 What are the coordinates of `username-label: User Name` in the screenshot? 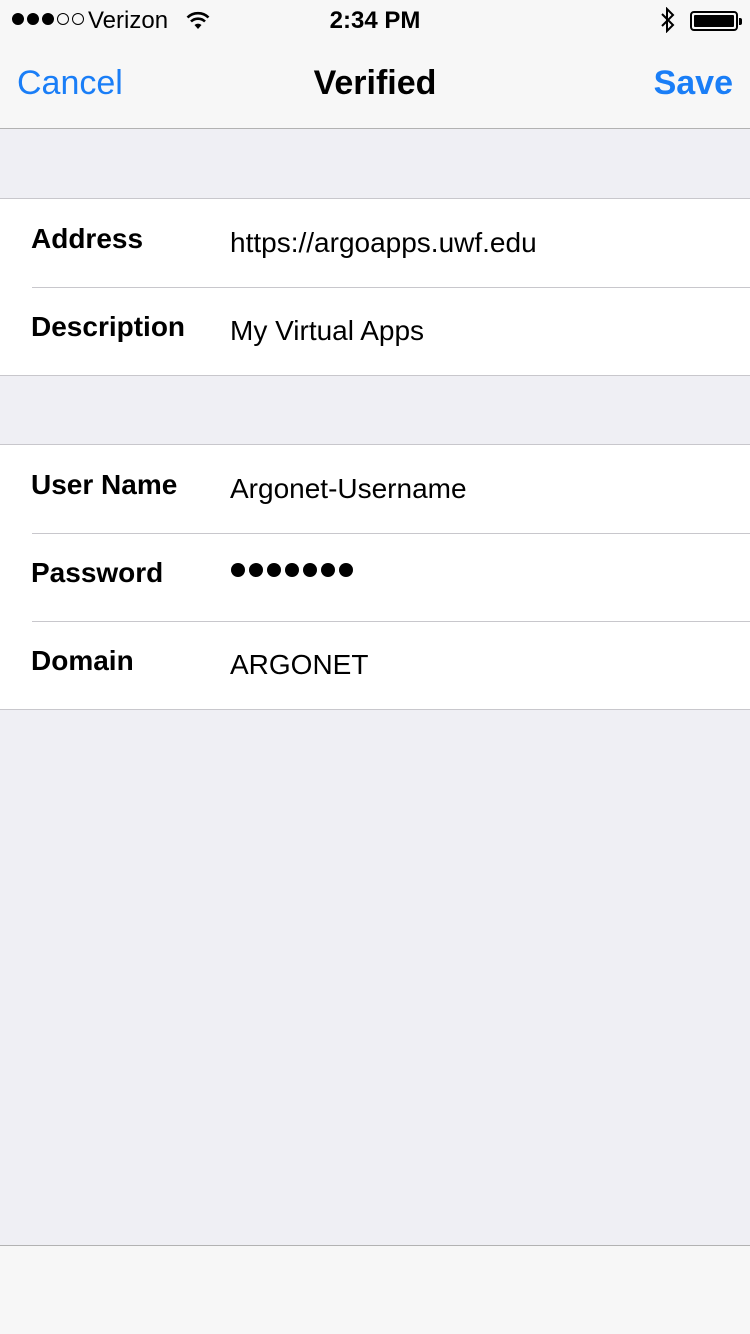 It's located at (104, 484).